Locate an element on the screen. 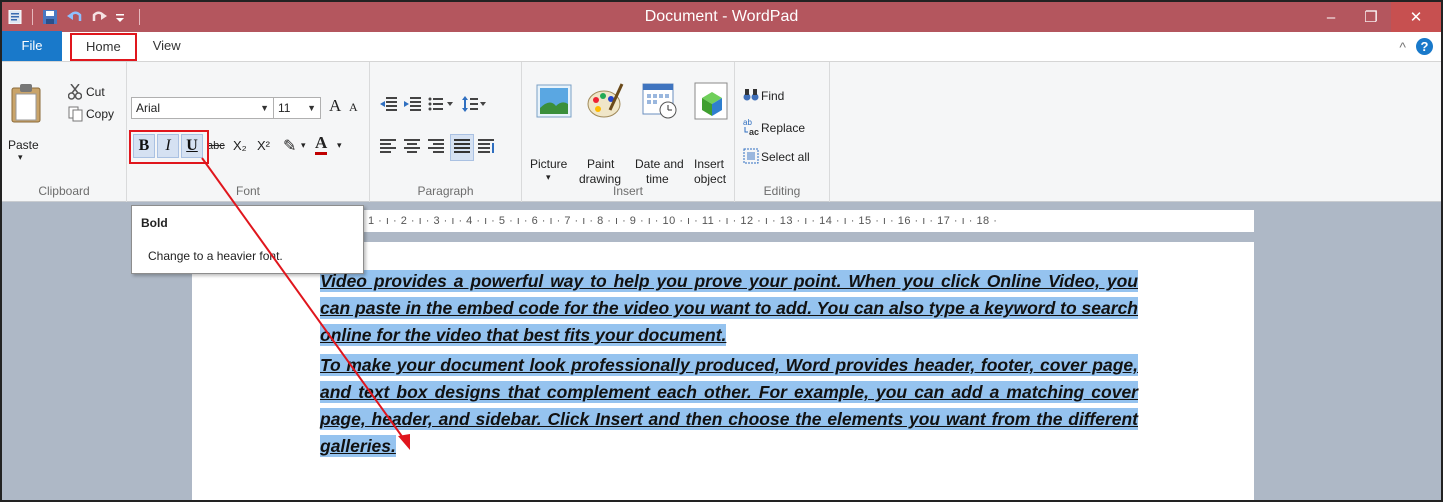 The height and width of the screenshot is (502, 1443). clipboard-group: Paste ▾ Cut Copy Clipboard is located at coordinates (64, 132).